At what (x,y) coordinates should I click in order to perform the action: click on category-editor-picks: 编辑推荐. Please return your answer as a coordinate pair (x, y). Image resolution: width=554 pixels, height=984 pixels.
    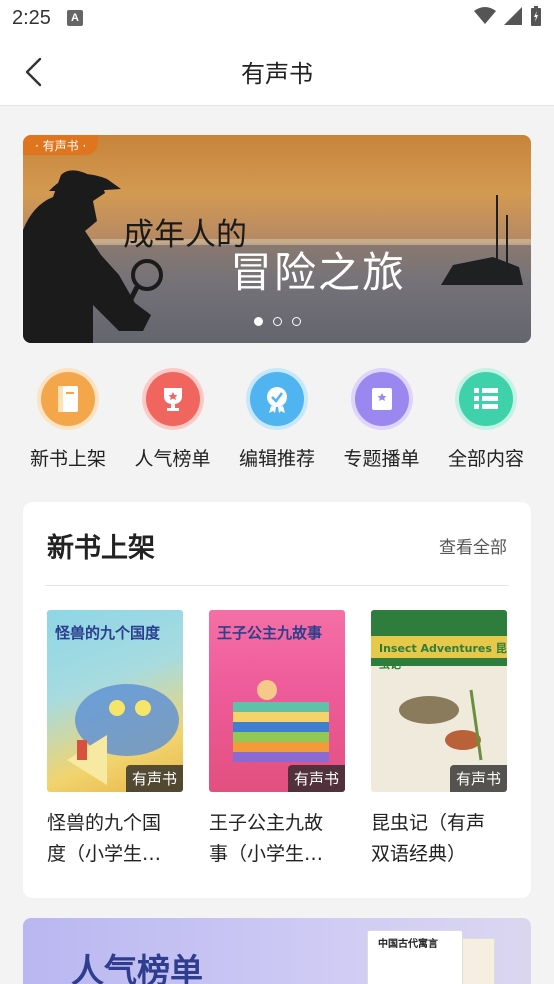
    Looking at the image, I should click on (277, 421).